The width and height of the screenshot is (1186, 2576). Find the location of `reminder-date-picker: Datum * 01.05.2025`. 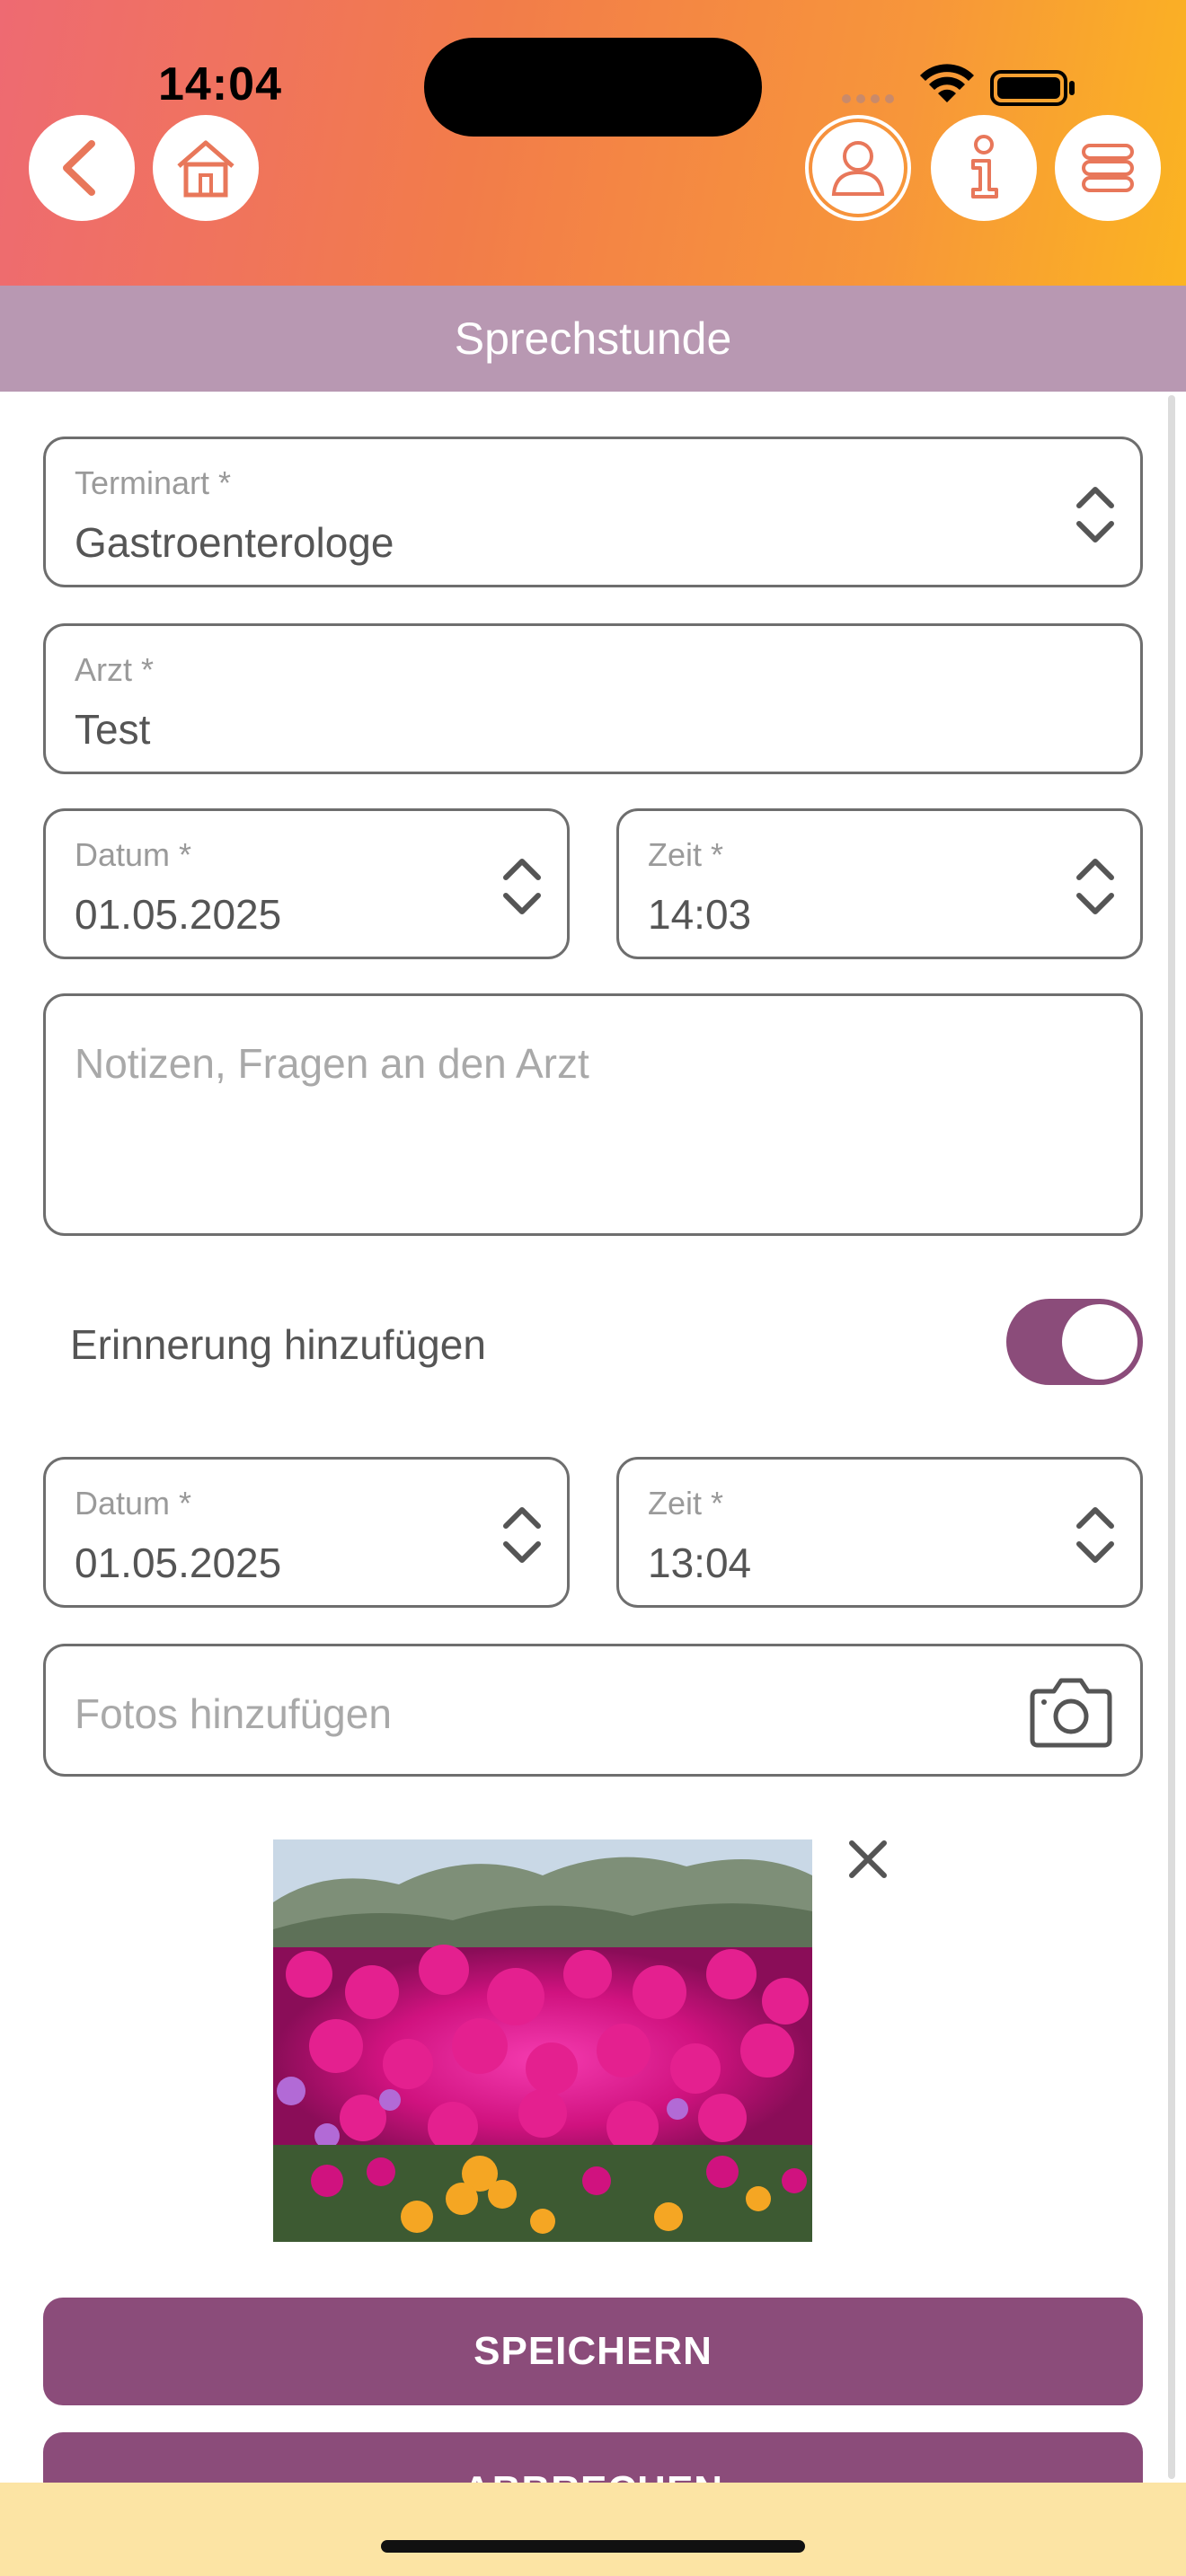

reminder-date-picker: Datum * 01.05.2025 is located at coordinates (306, 1532).